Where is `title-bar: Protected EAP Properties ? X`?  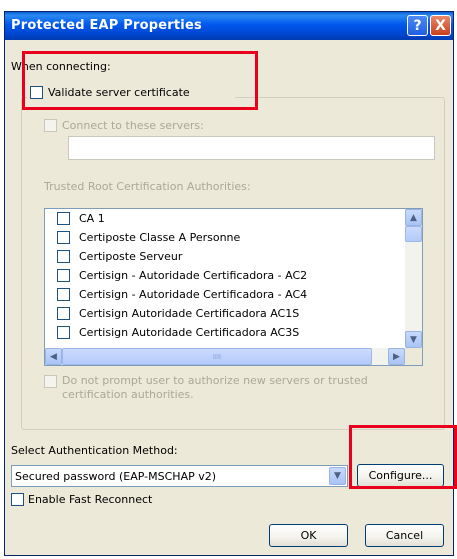
title-bar: Protected EAP Properties ? X is located at coordinates (229, 26).